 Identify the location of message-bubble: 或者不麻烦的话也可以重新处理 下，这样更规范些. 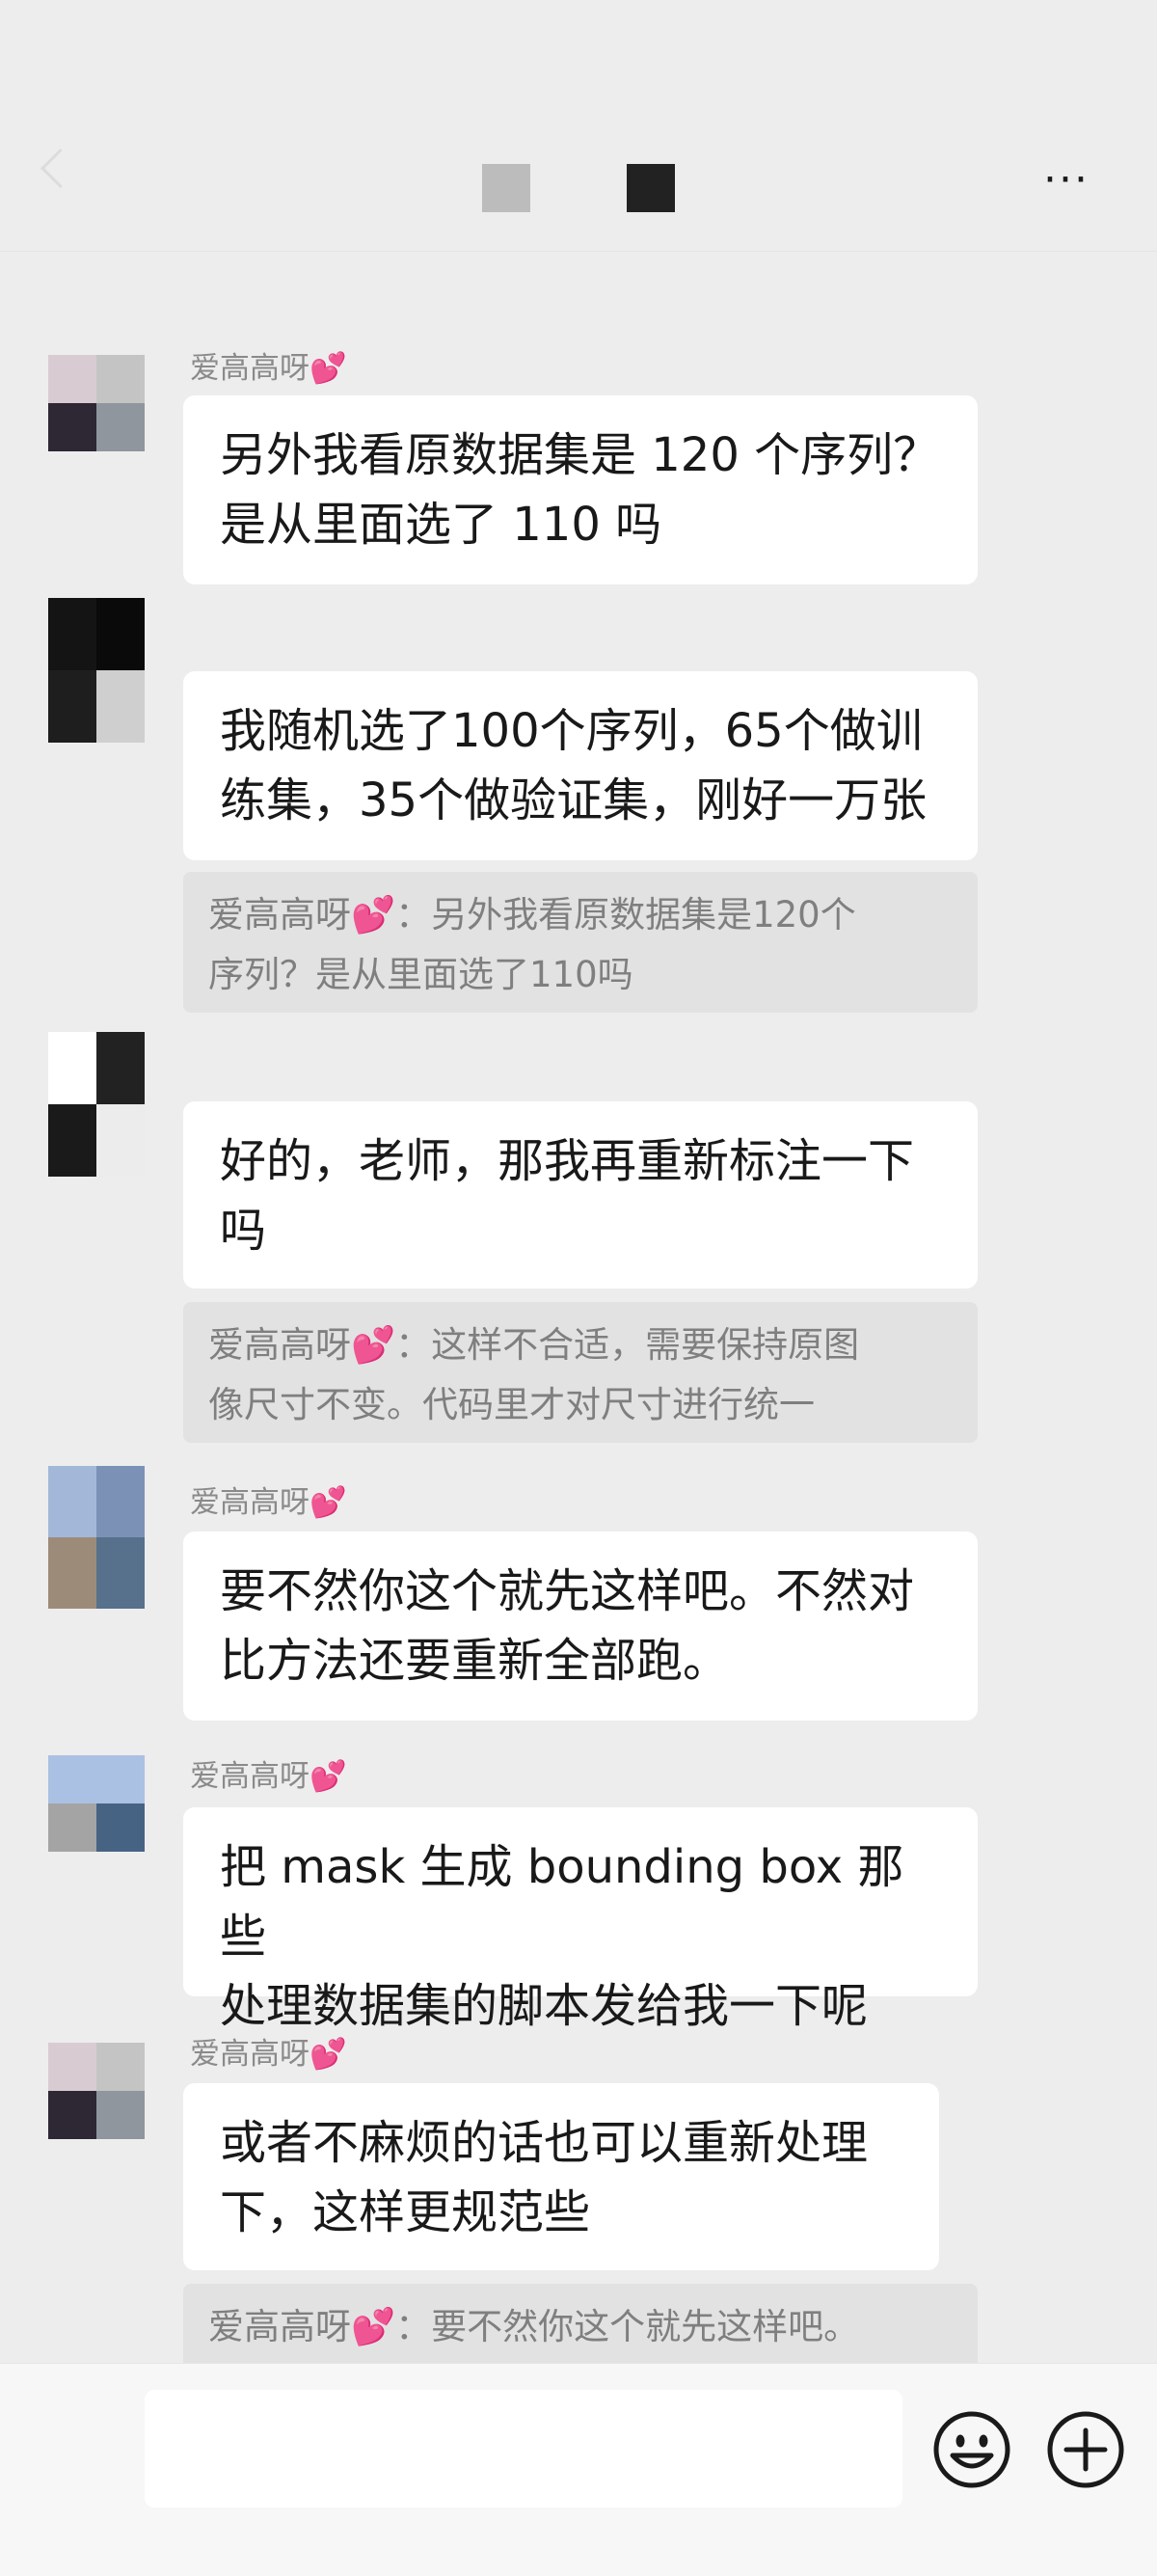
(561, 2176).